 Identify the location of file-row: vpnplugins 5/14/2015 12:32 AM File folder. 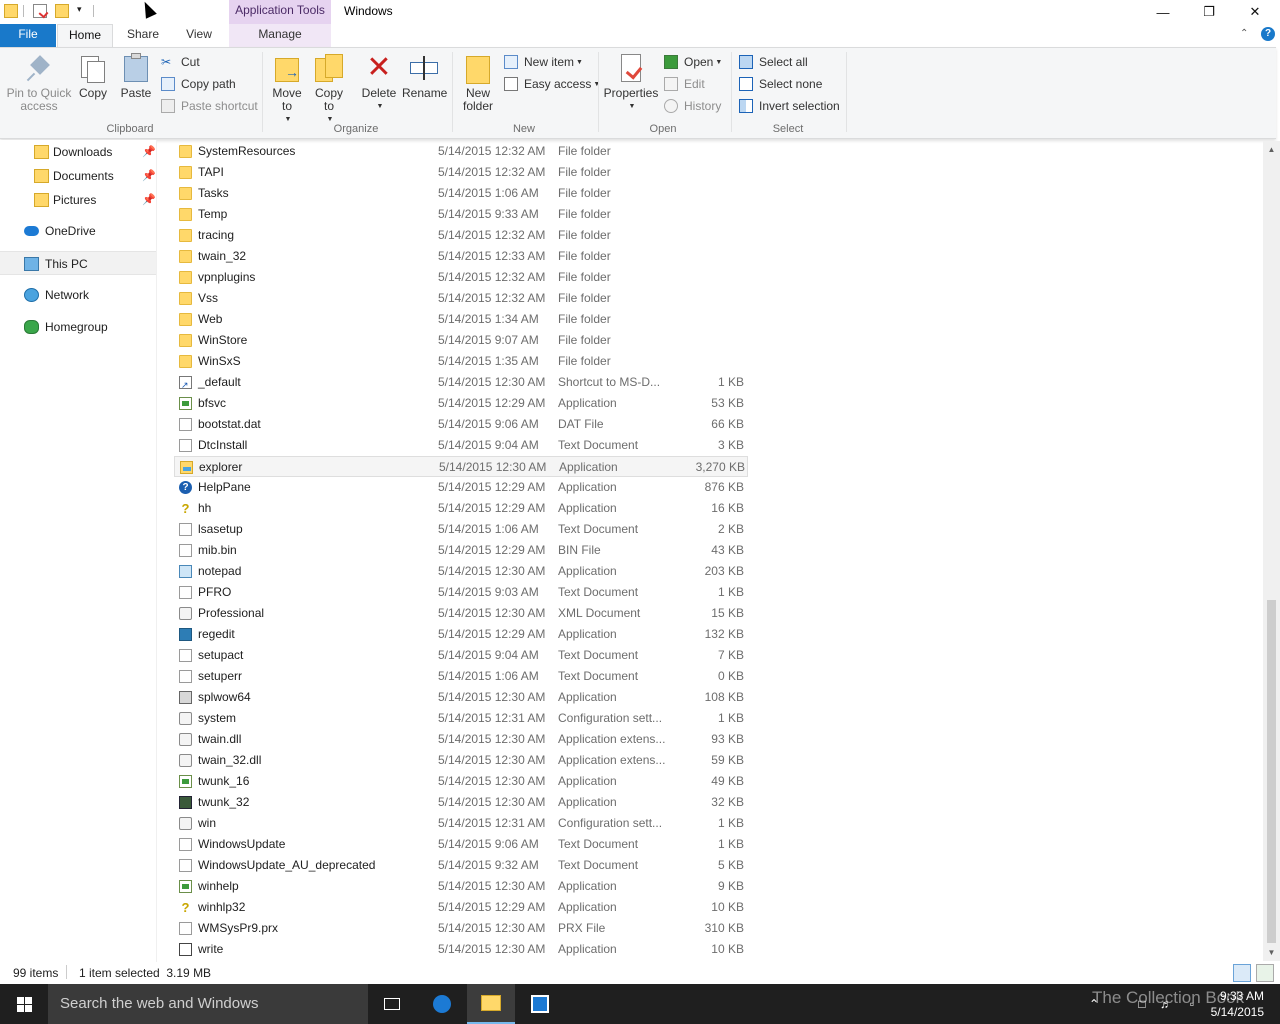
(461, 277).